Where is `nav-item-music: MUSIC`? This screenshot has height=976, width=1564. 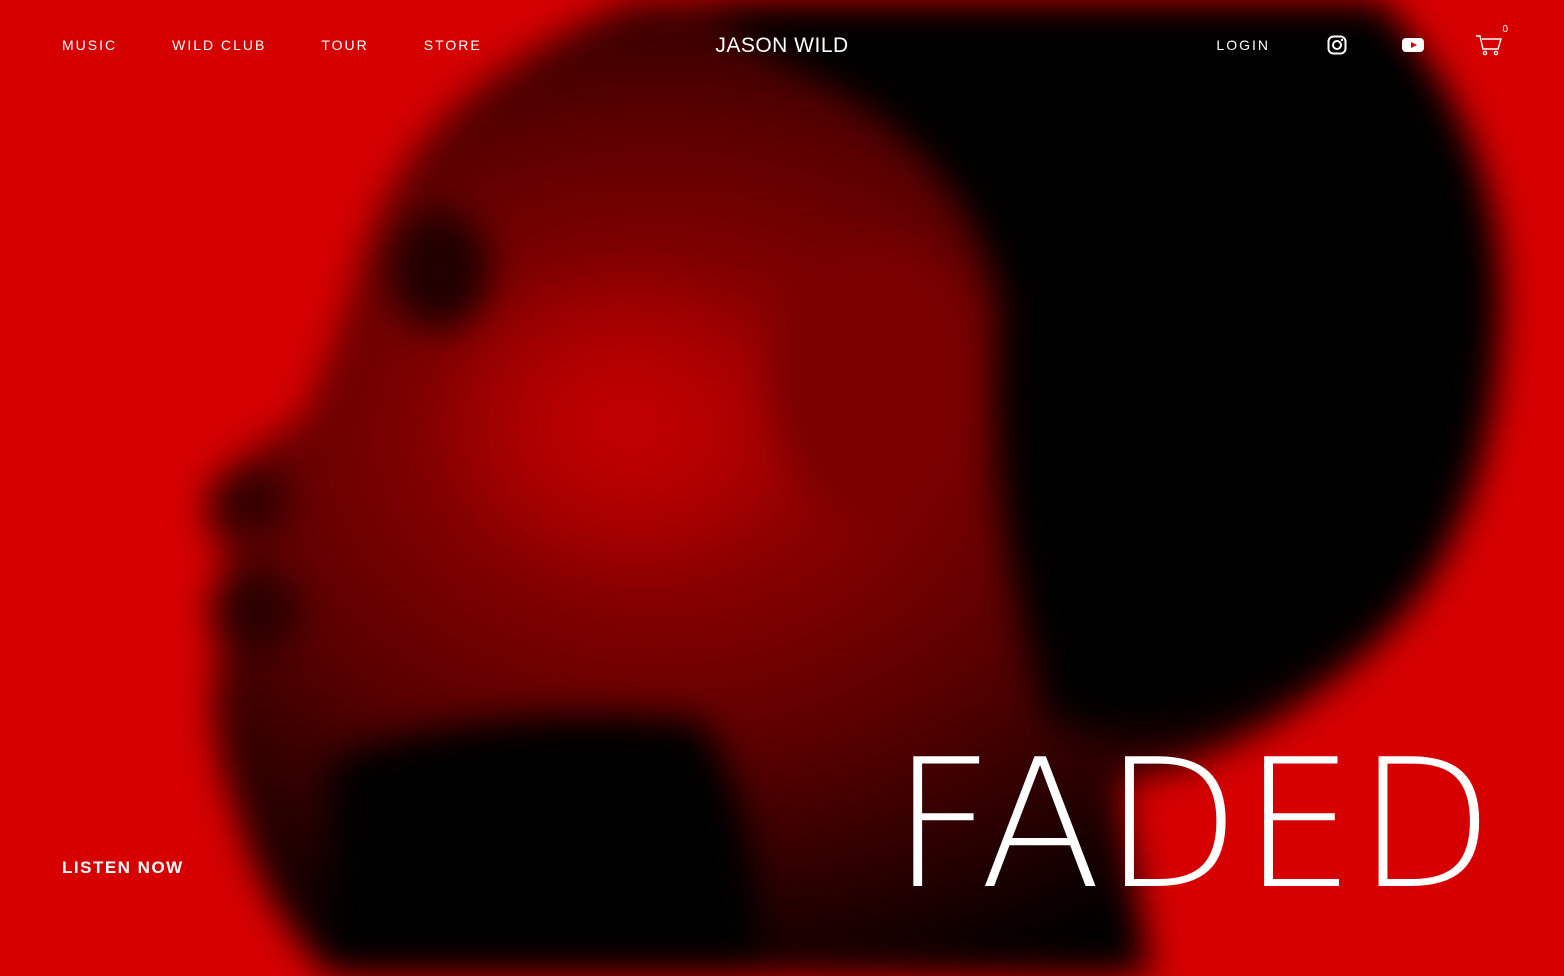
nav-item-music: MUSIC is located at coordinates (89, 45).